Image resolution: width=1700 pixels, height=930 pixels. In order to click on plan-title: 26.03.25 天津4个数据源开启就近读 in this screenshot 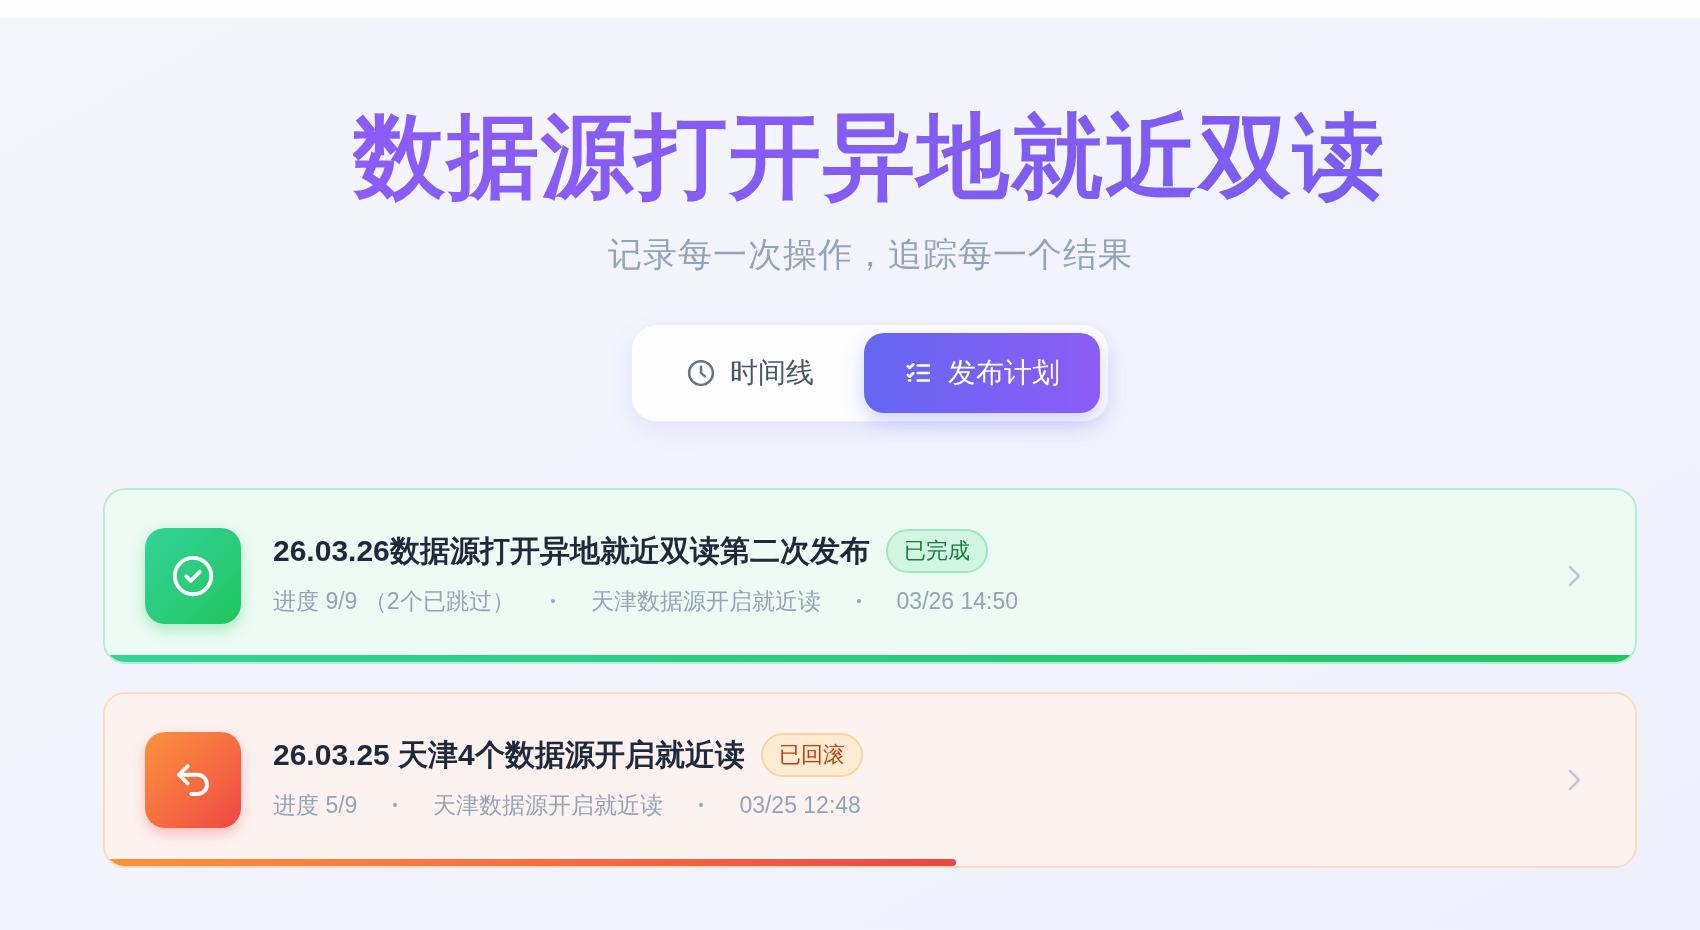, I will do `click(509, 755)`.